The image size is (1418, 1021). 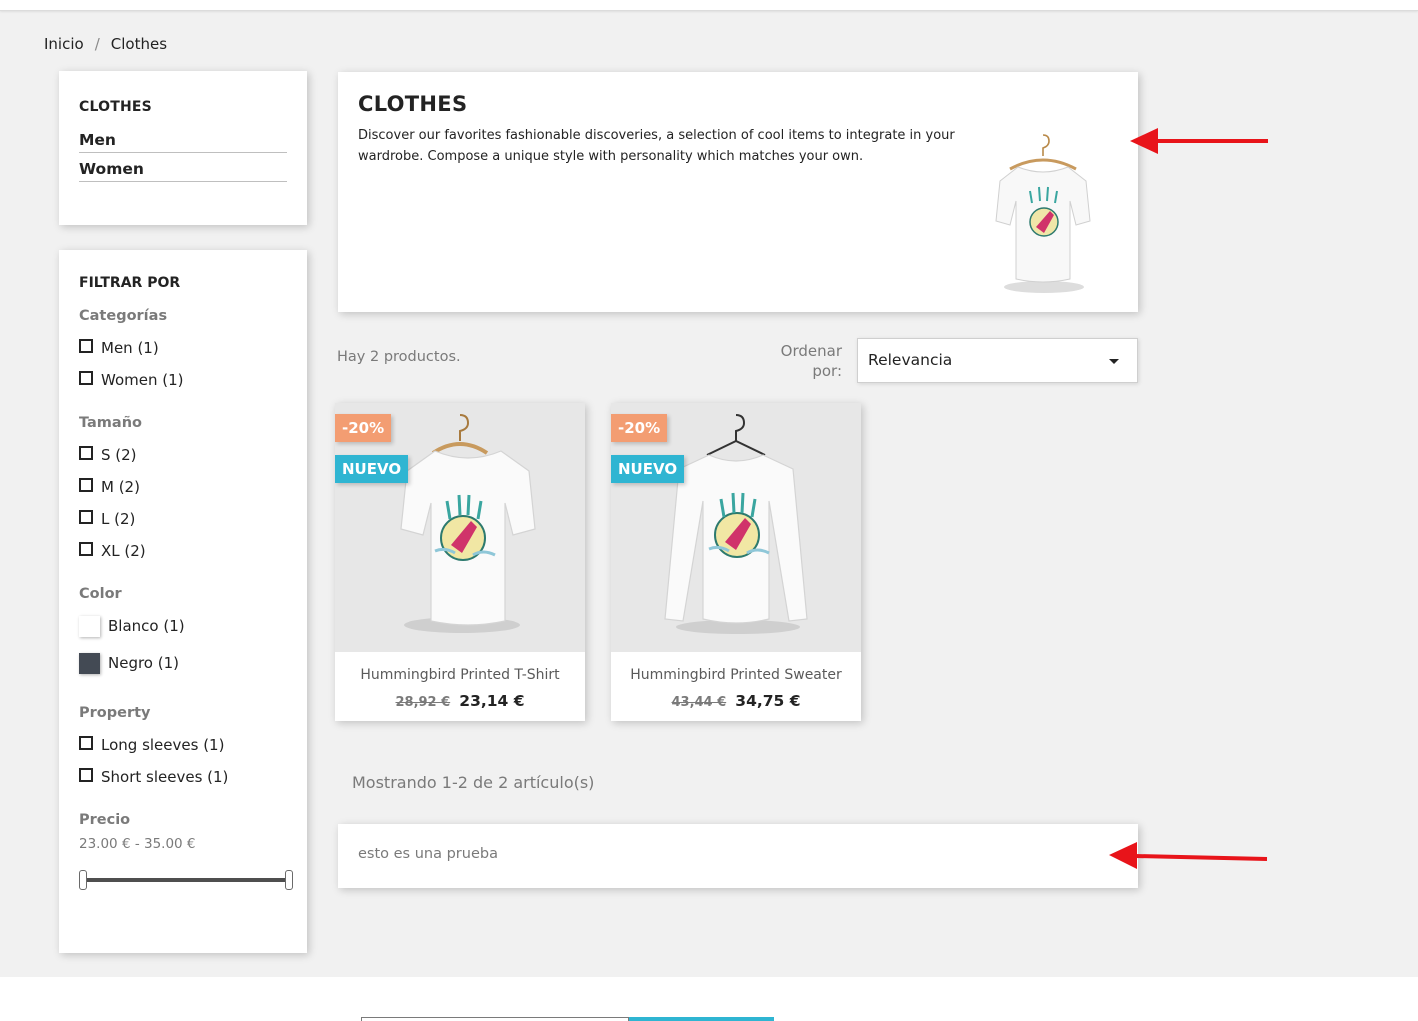 What do you see at coordinates (183, 167) in the screenshot?
I see `category-link-women: Women` at bounding box center [183, 167].